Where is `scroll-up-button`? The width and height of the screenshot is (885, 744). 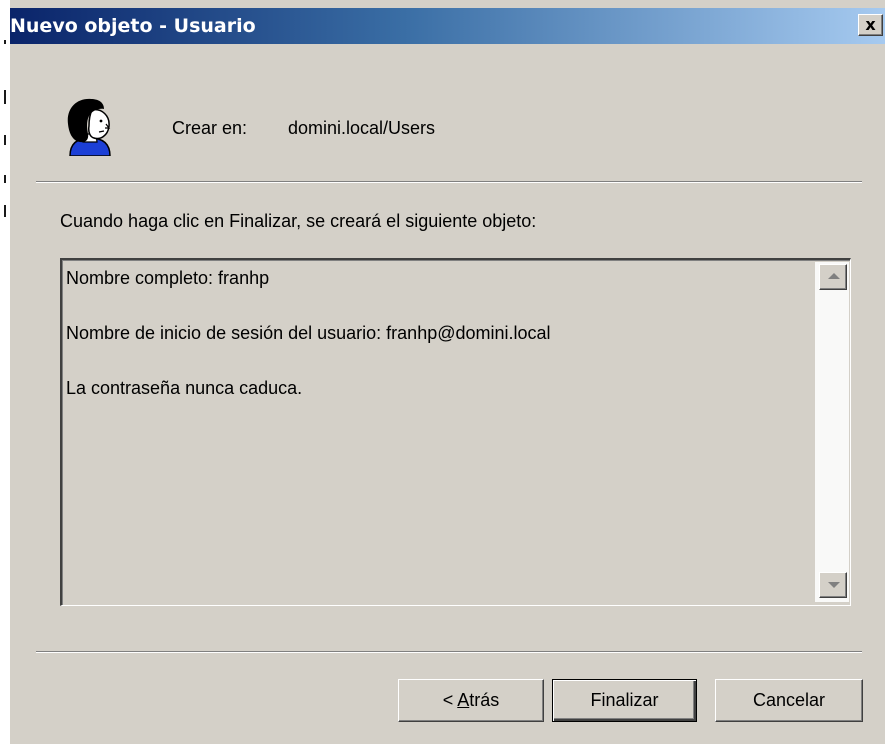 scroll-up-button is located at coordinates (833, 277).